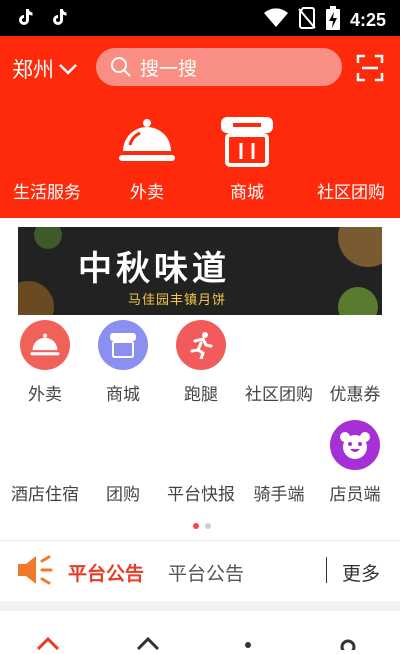  Describe the element at coordinates (355, 395) in the screenshot. I see `grid-item-label: 优惠券` at that location.